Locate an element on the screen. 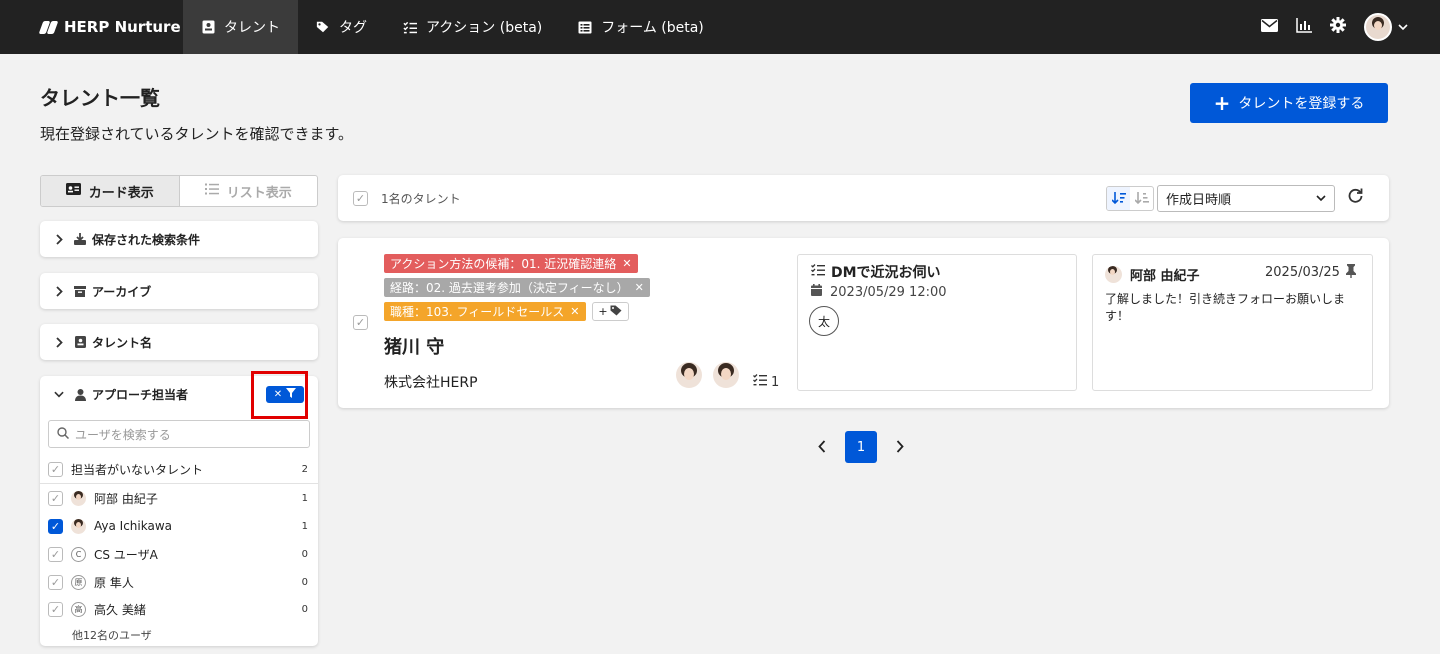  checkbox-checked: ✓ is located at coordinates (55, 526).